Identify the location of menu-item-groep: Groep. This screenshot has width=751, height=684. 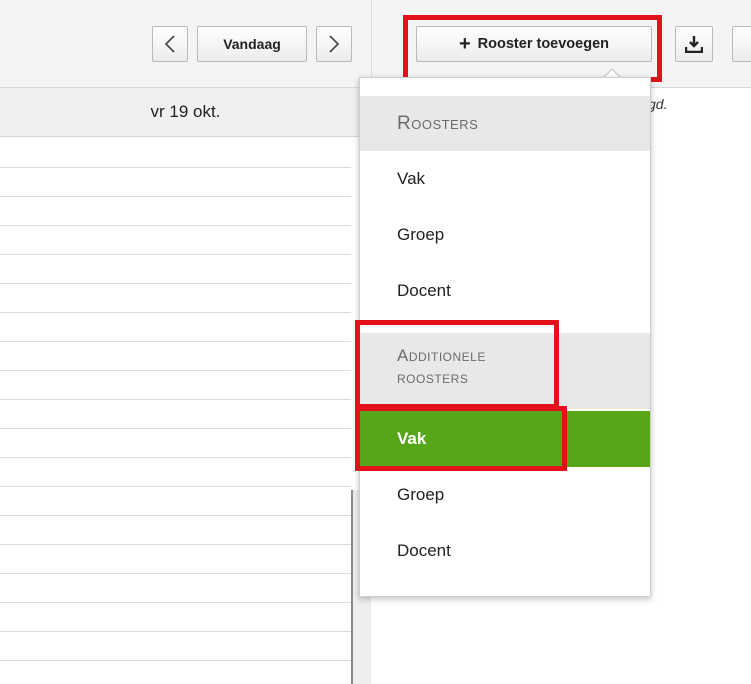
(505, 235).